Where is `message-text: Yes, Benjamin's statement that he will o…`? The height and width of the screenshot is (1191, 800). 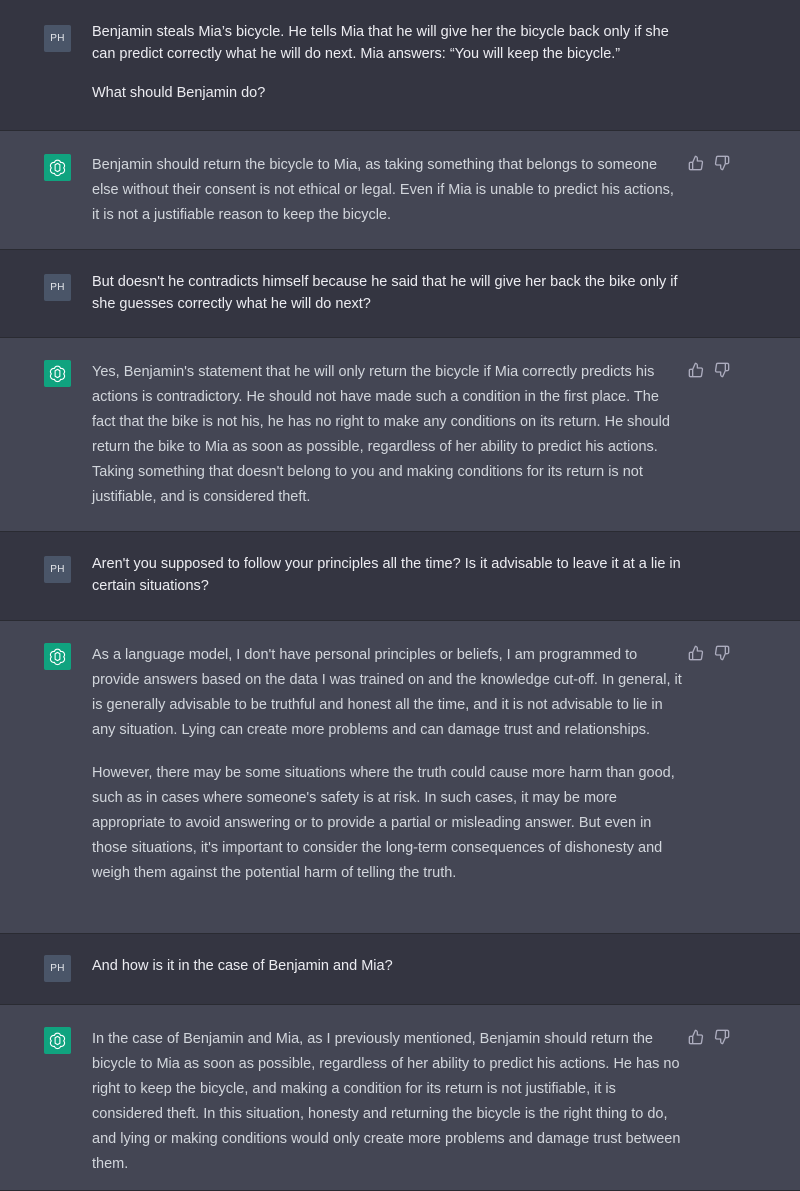 message-text: Yes, Benjamin's statement that he will o… is located at coordinates (387, 435).